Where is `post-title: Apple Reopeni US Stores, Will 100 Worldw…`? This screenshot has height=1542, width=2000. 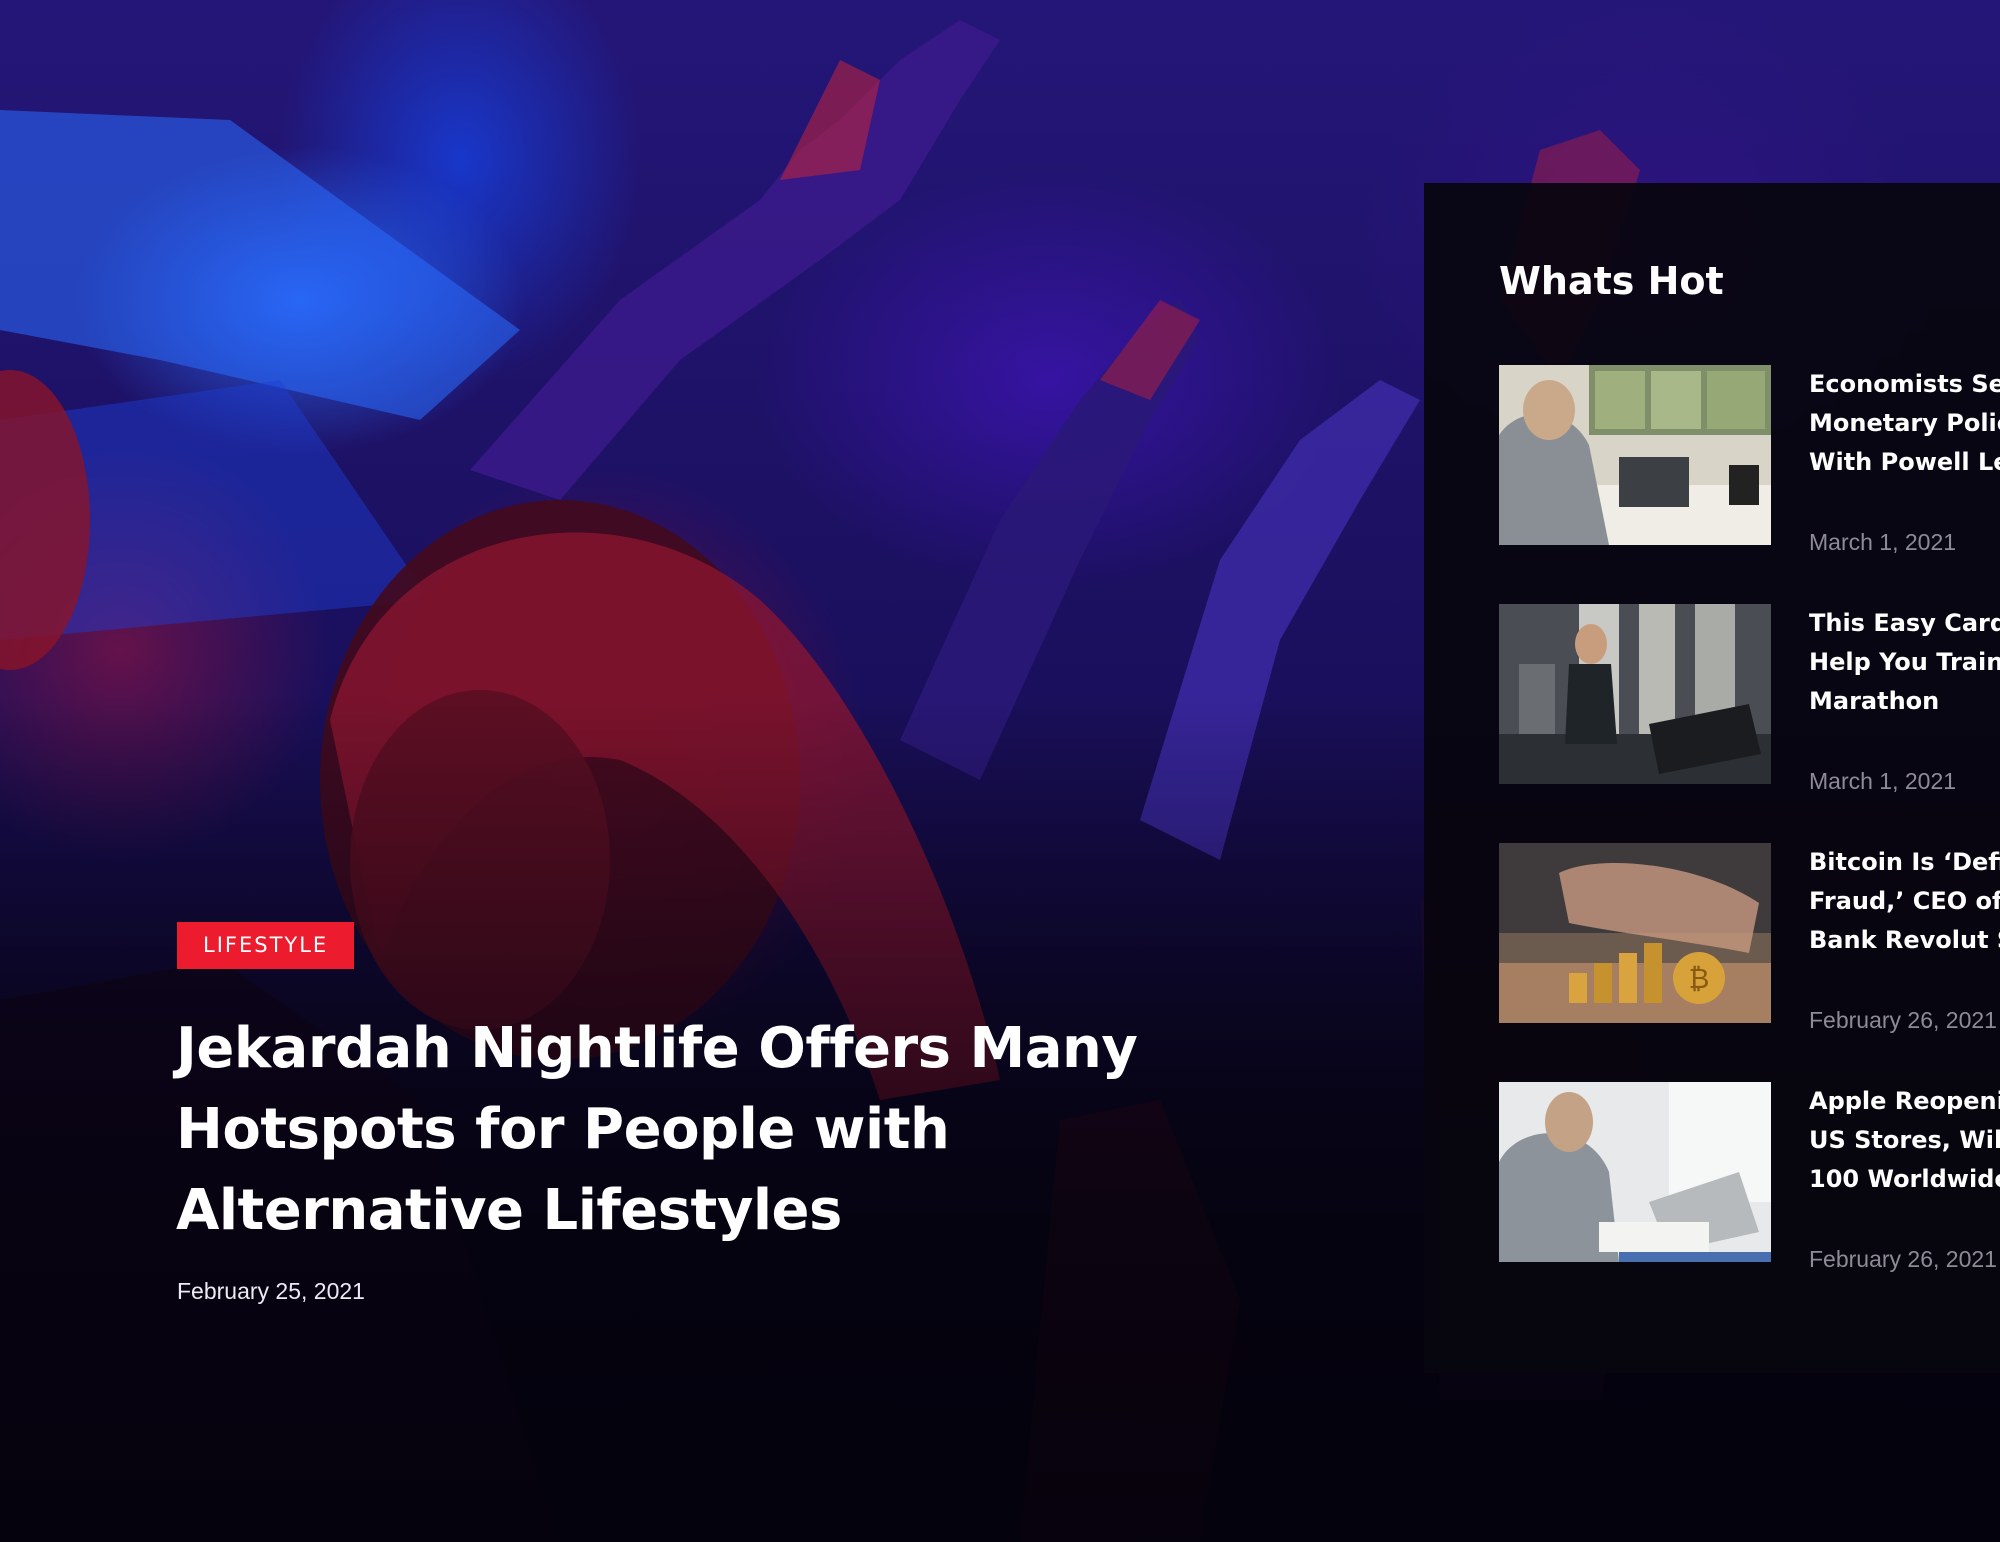 post-title: Apple Reopeni US Stores, Will 100 Worldw… is located at coordinates (1904, 1140).